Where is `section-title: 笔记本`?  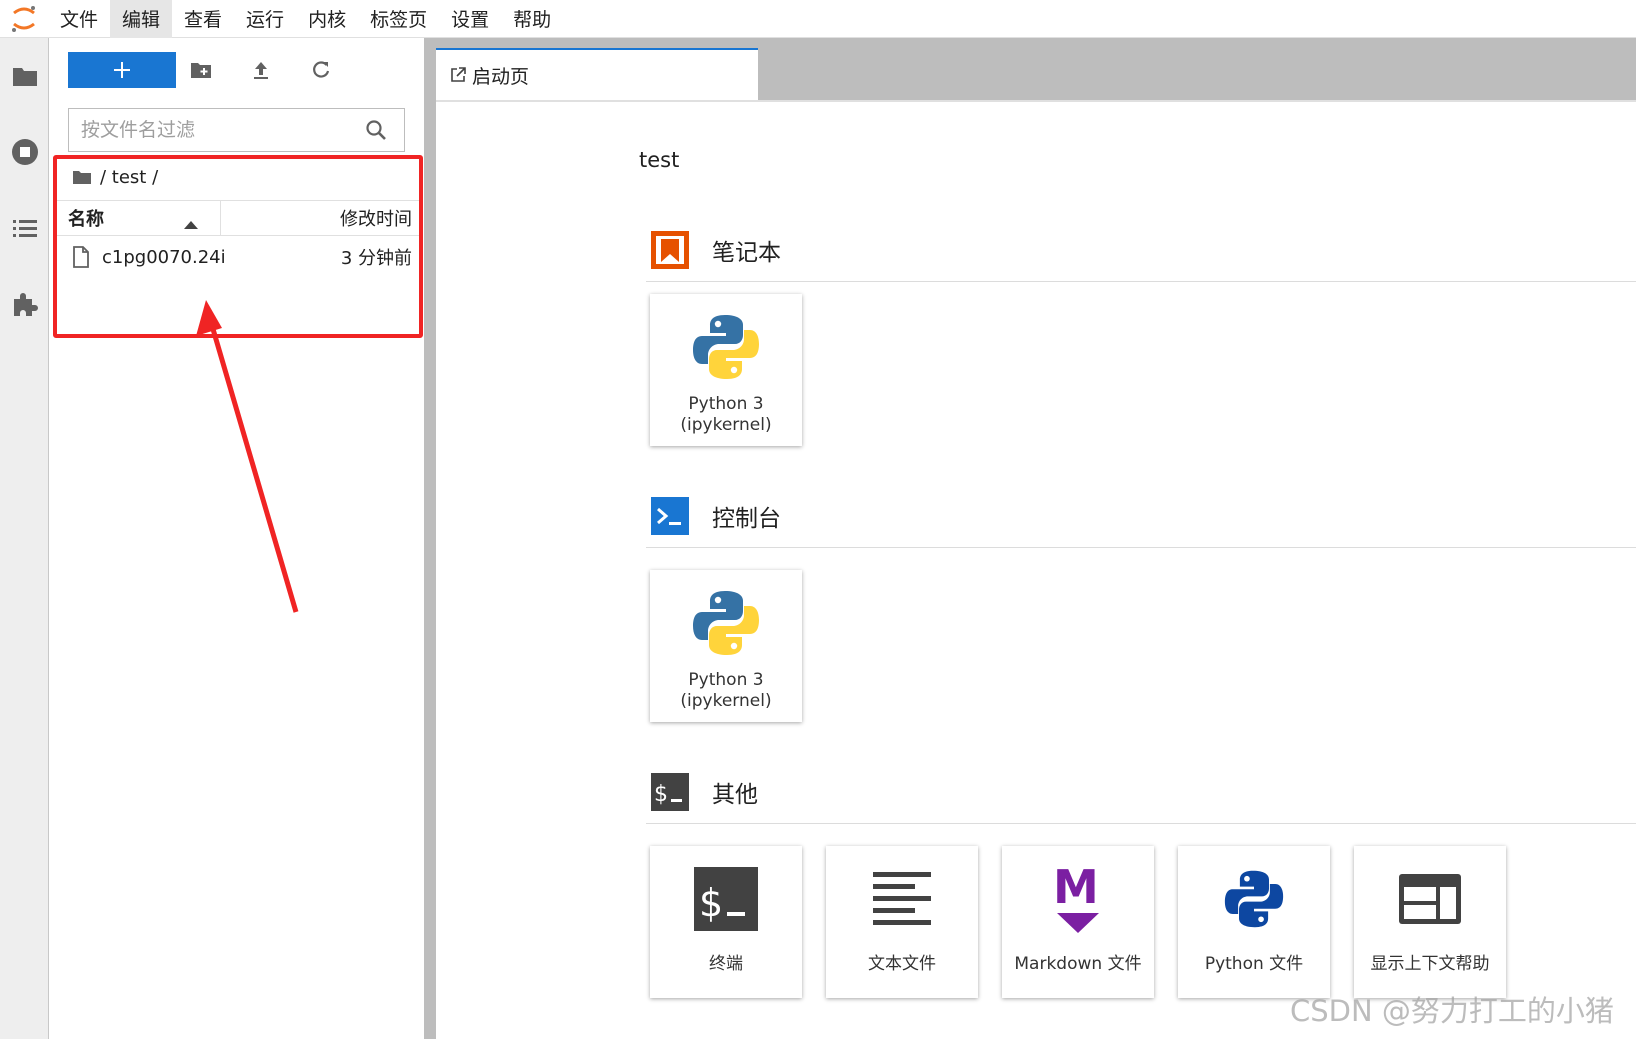 section-title: 笔记本 is located at coordinates (746, 253).